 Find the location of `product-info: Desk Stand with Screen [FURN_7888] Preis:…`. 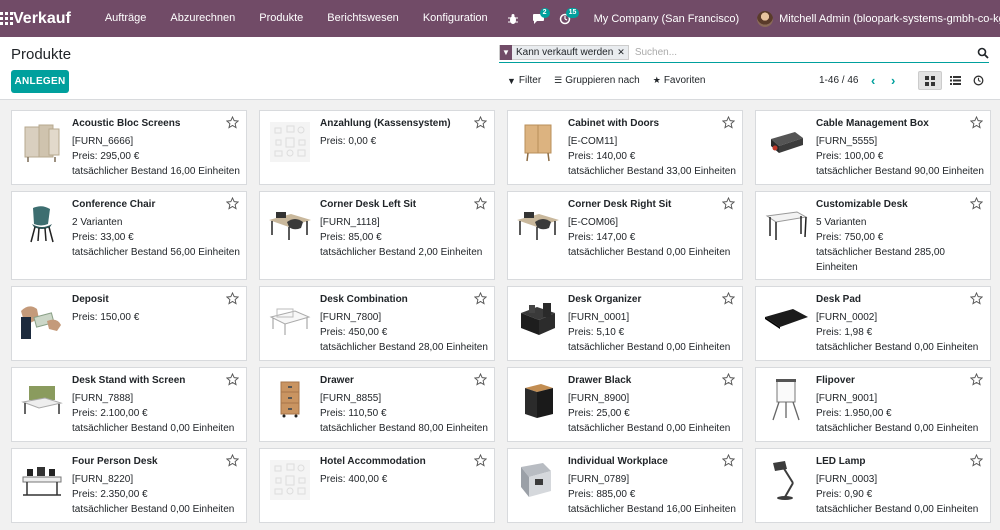

product-info: Desk Stand with Screen [FURN_7888] Preis:… is located at coordinates (156, 404).